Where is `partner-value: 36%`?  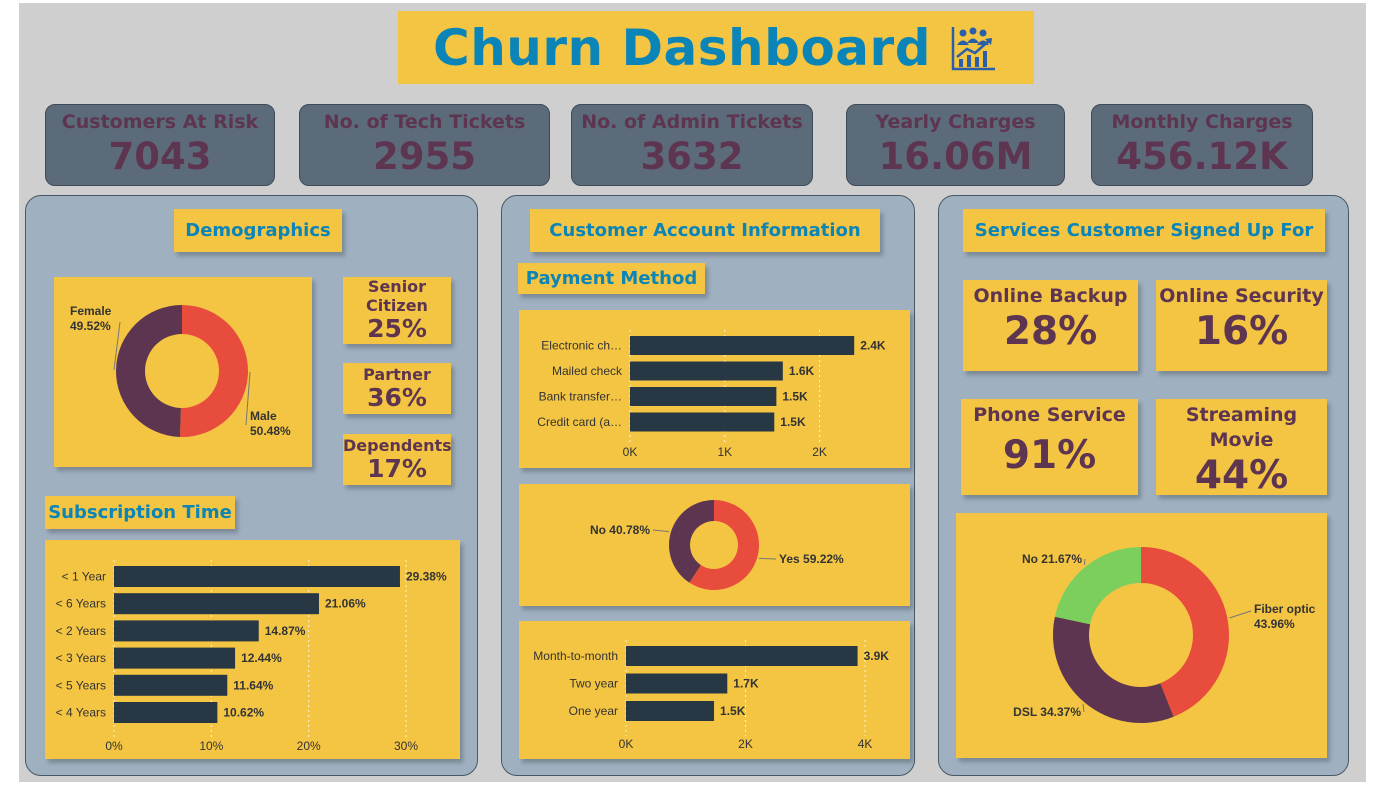
partner-value: 36% is located at coordinates (397, 397).